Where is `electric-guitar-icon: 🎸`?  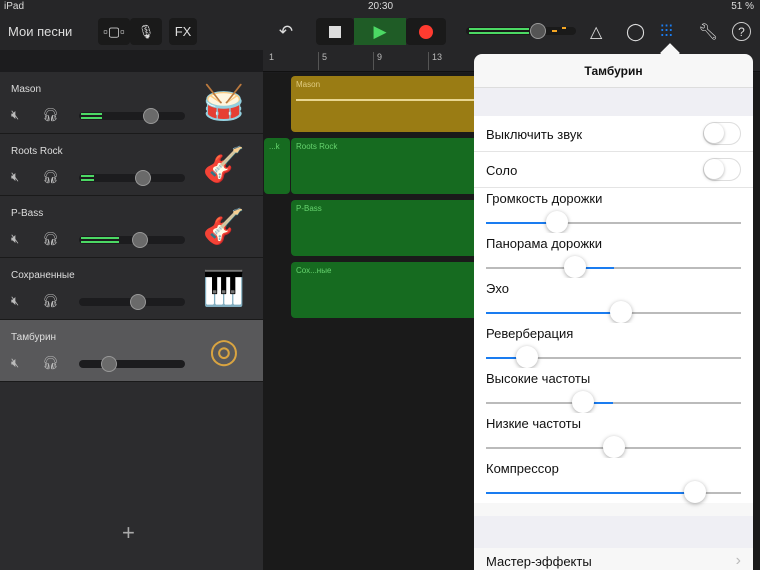 electric-guitar-icon: 🎸 is located at coordinates (224, 165).